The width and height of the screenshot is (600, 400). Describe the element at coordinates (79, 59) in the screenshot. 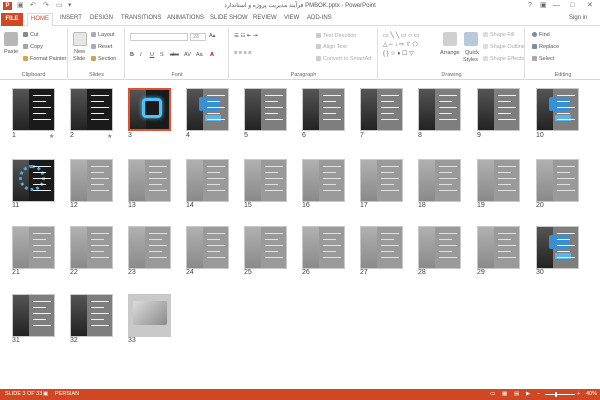

I see `new-slide-label-2: Slide` at that location.